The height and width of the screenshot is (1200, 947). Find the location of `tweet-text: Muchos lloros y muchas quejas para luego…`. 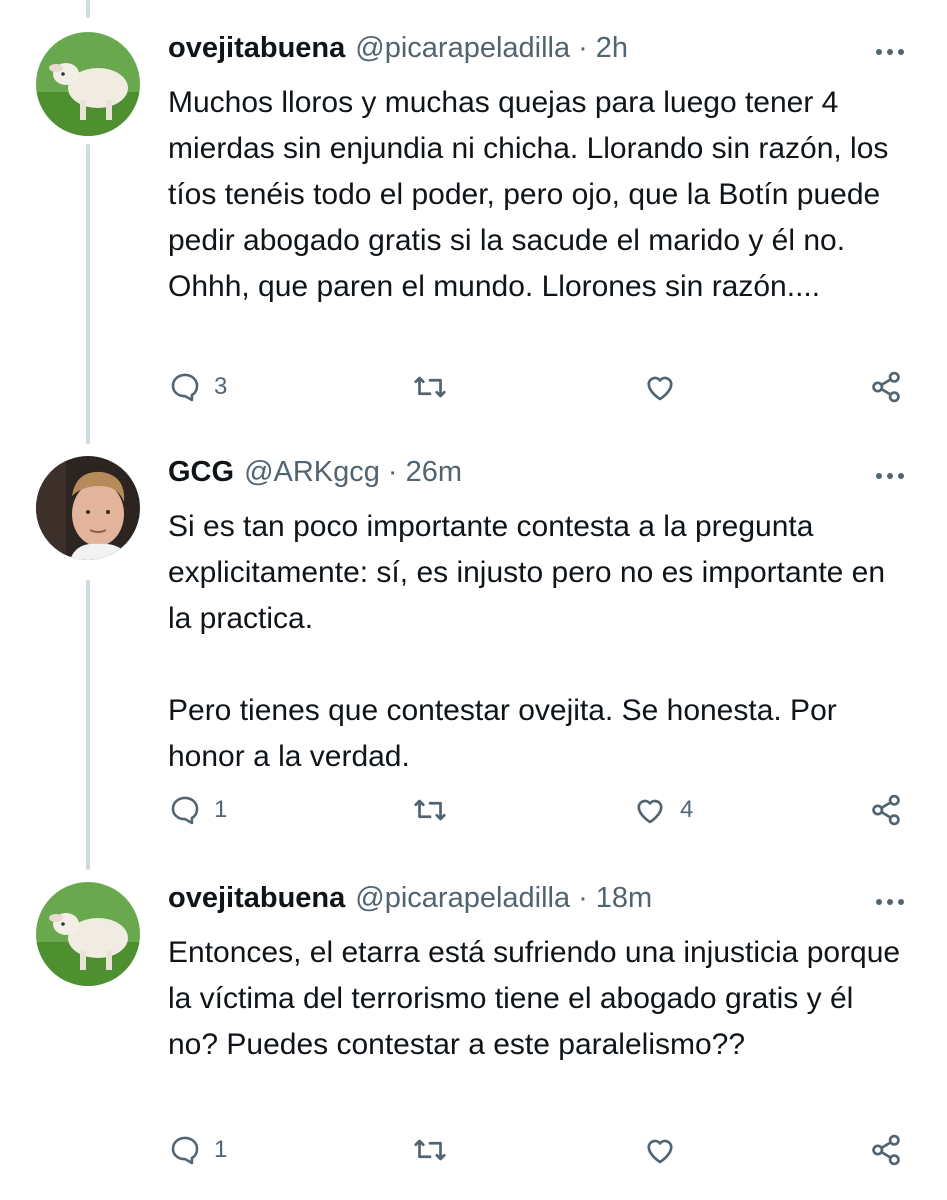

tweet-text: Muchos lloros y muchas quejas para luego… is located at coordinates (528, 194).